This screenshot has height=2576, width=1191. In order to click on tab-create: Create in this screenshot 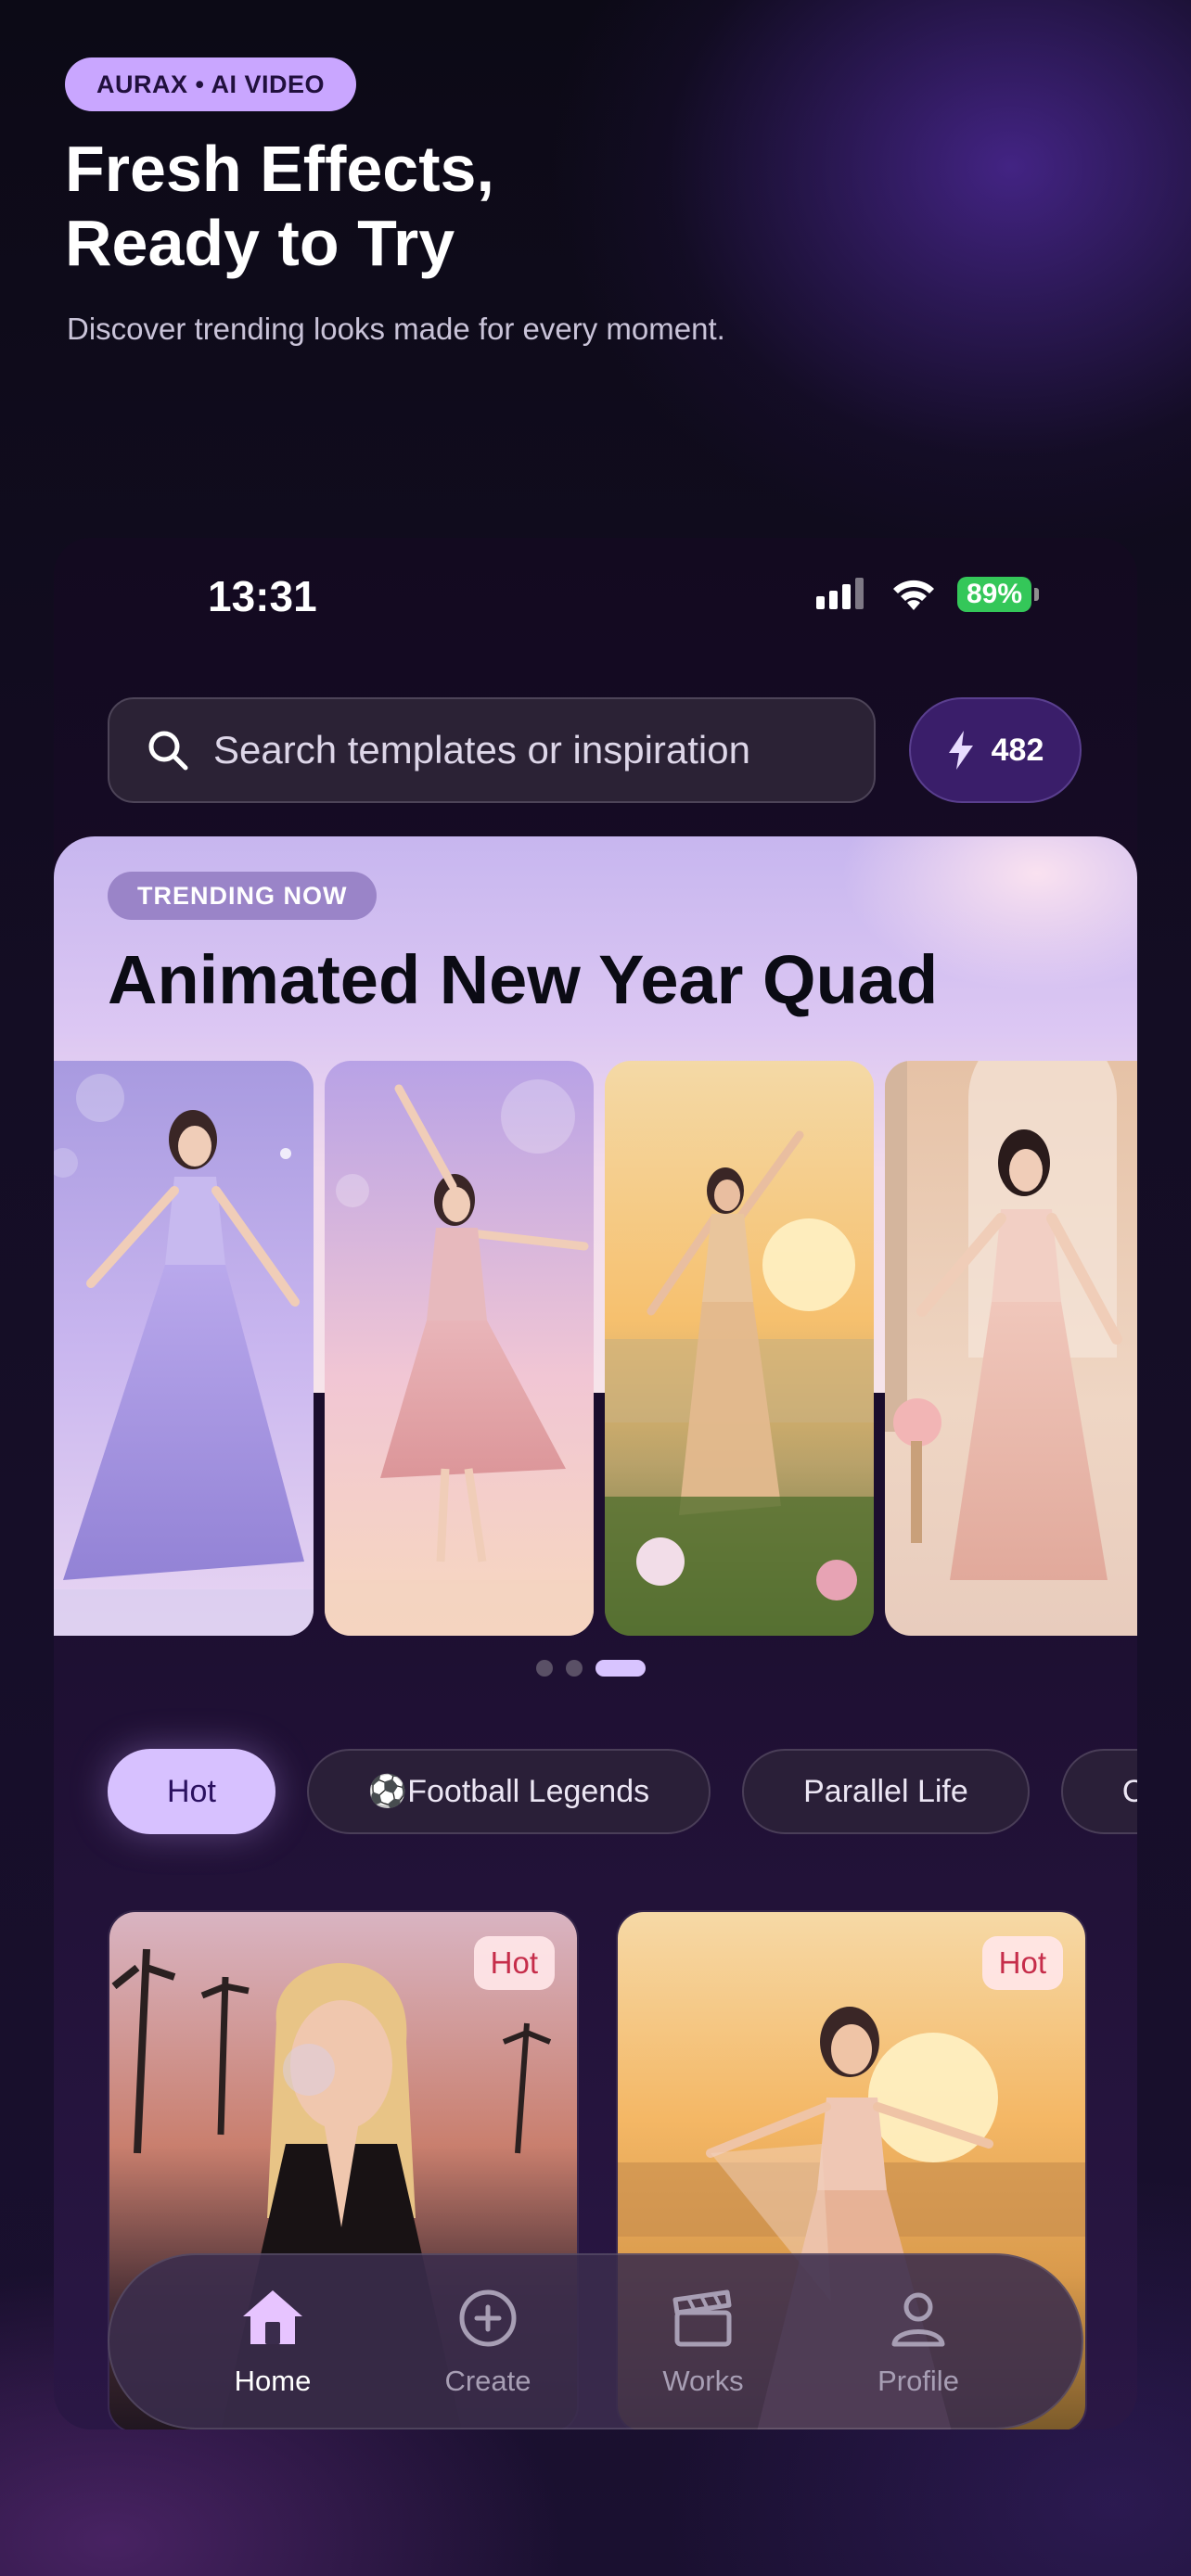, I will do `click(488, 2341)`.